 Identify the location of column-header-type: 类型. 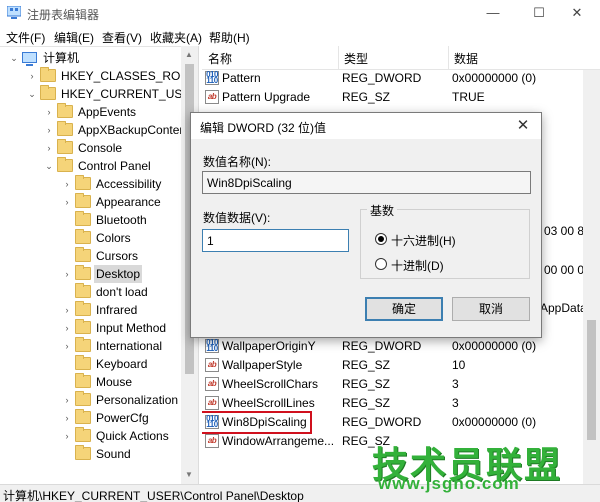
(356, 58).